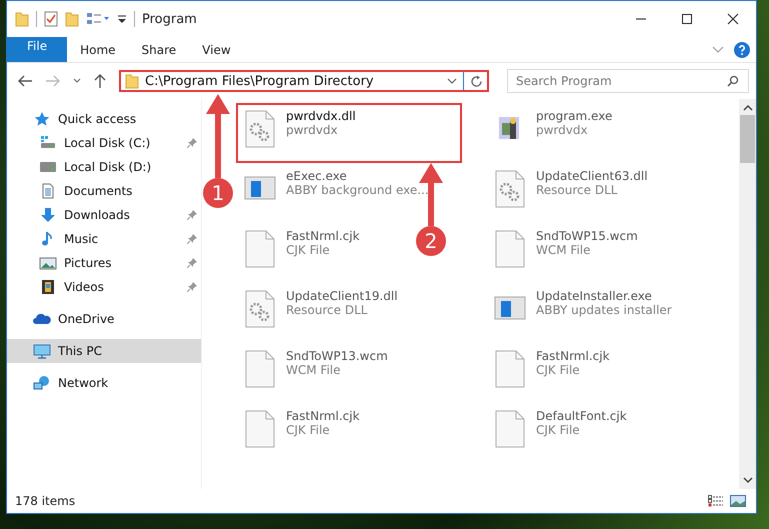 The image size is (769, 529). What do you see at coordinates (574, 116) in the screenshot?
I see `file-name: program.exe` at bounding box center [574, 116].